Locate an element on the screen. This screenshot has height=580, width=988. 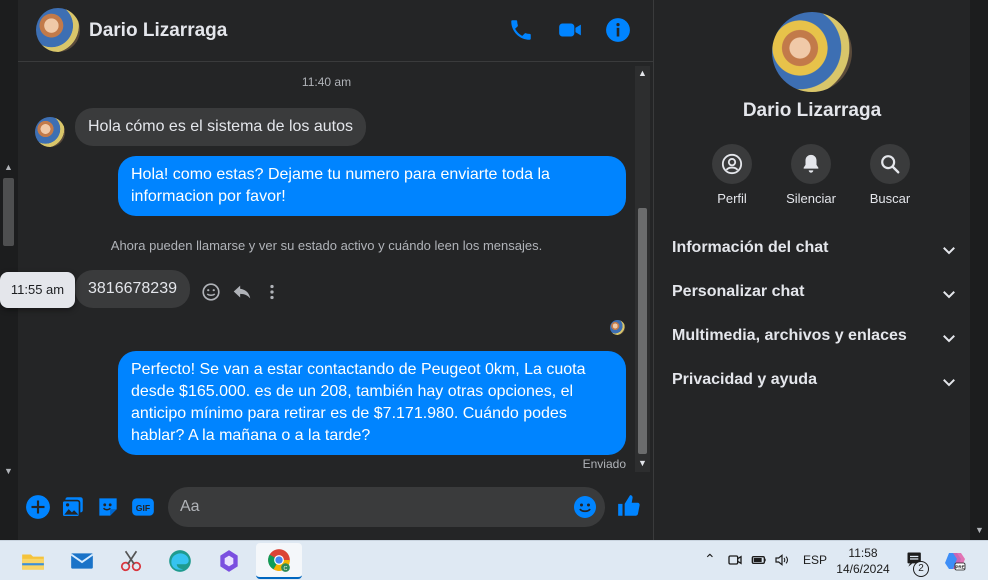
section-customize-chat: Personalizar chat is located at coordinates (815, 293).